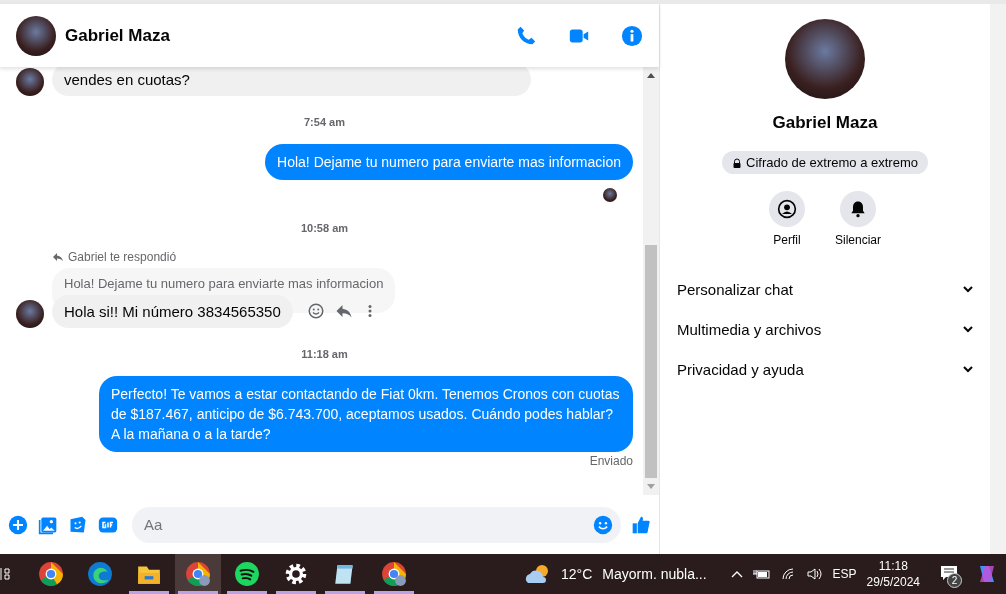 Image resolution: width=1006 pixels, height=594 pixels. Describe the element at coordinates (737, 162) in the screenshot. I see `lock-icon` at that location.